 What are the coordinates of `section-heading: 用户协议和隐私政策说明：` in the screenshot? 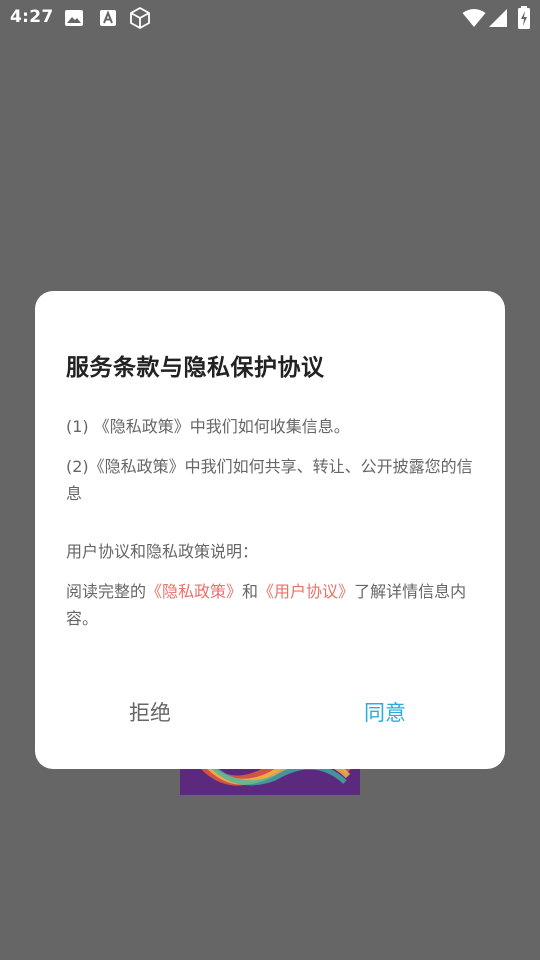 It's located at (162, 551).